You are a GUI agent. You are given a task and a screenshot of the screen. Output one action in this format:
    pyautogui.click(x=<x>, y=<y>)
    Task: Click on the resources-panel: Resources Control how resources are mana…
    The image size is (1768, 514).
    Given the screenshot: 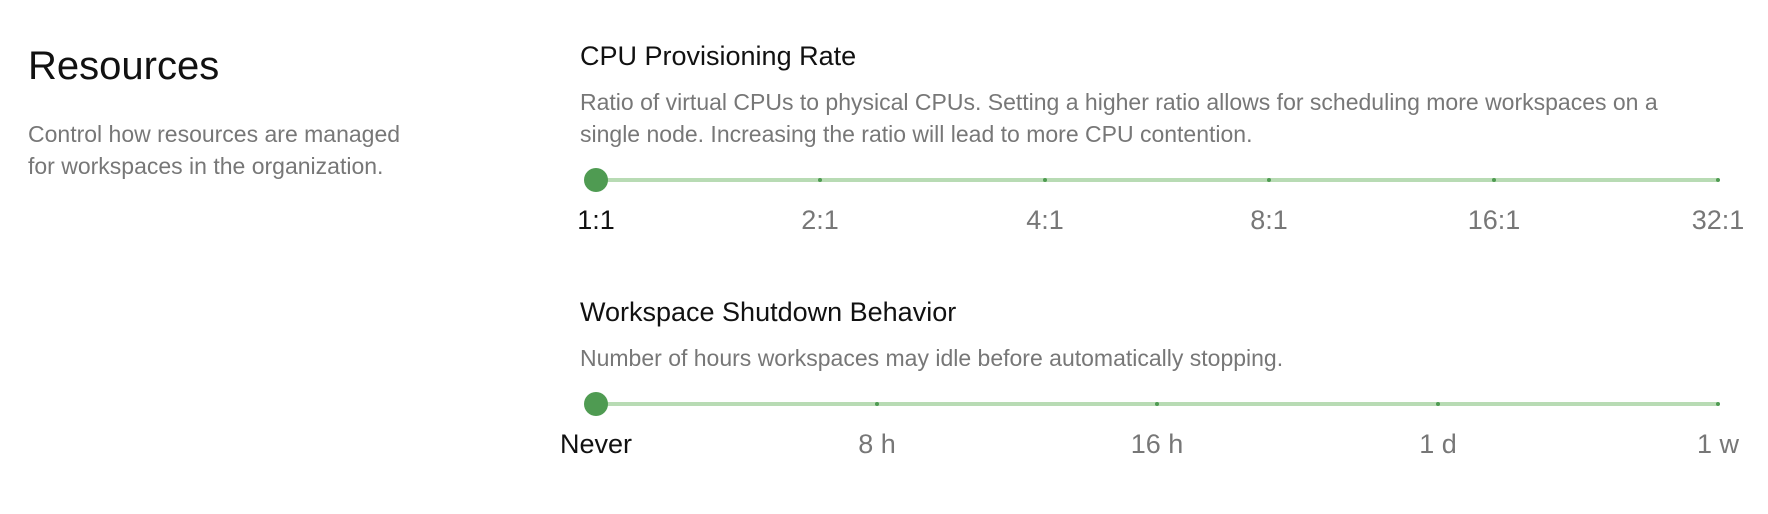 What is the action you would take?
    pyautogui.click(x=228, y=111)
    